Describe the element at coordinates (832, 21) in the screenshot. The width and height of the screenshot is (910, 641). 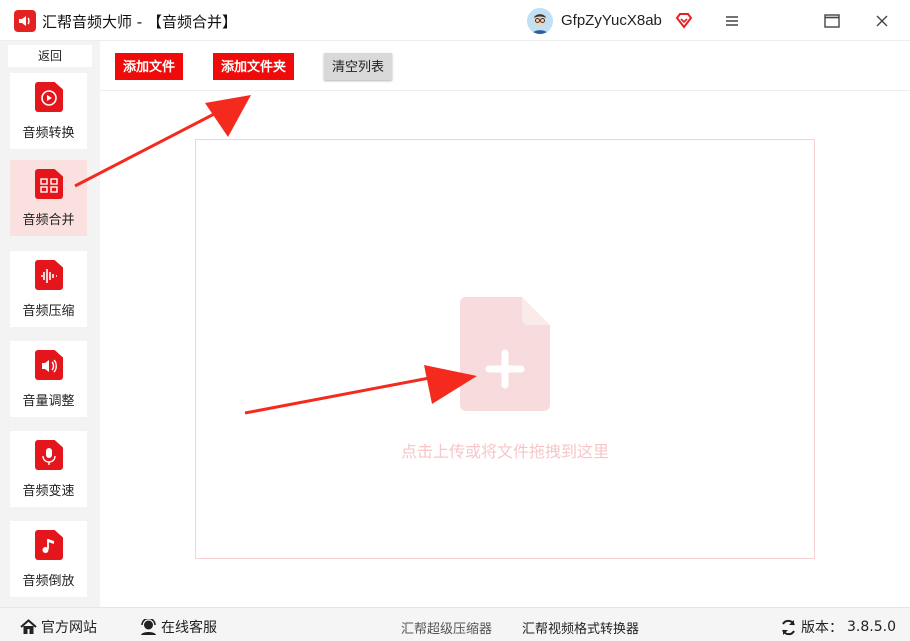
I see `maximize-icon` at that location.